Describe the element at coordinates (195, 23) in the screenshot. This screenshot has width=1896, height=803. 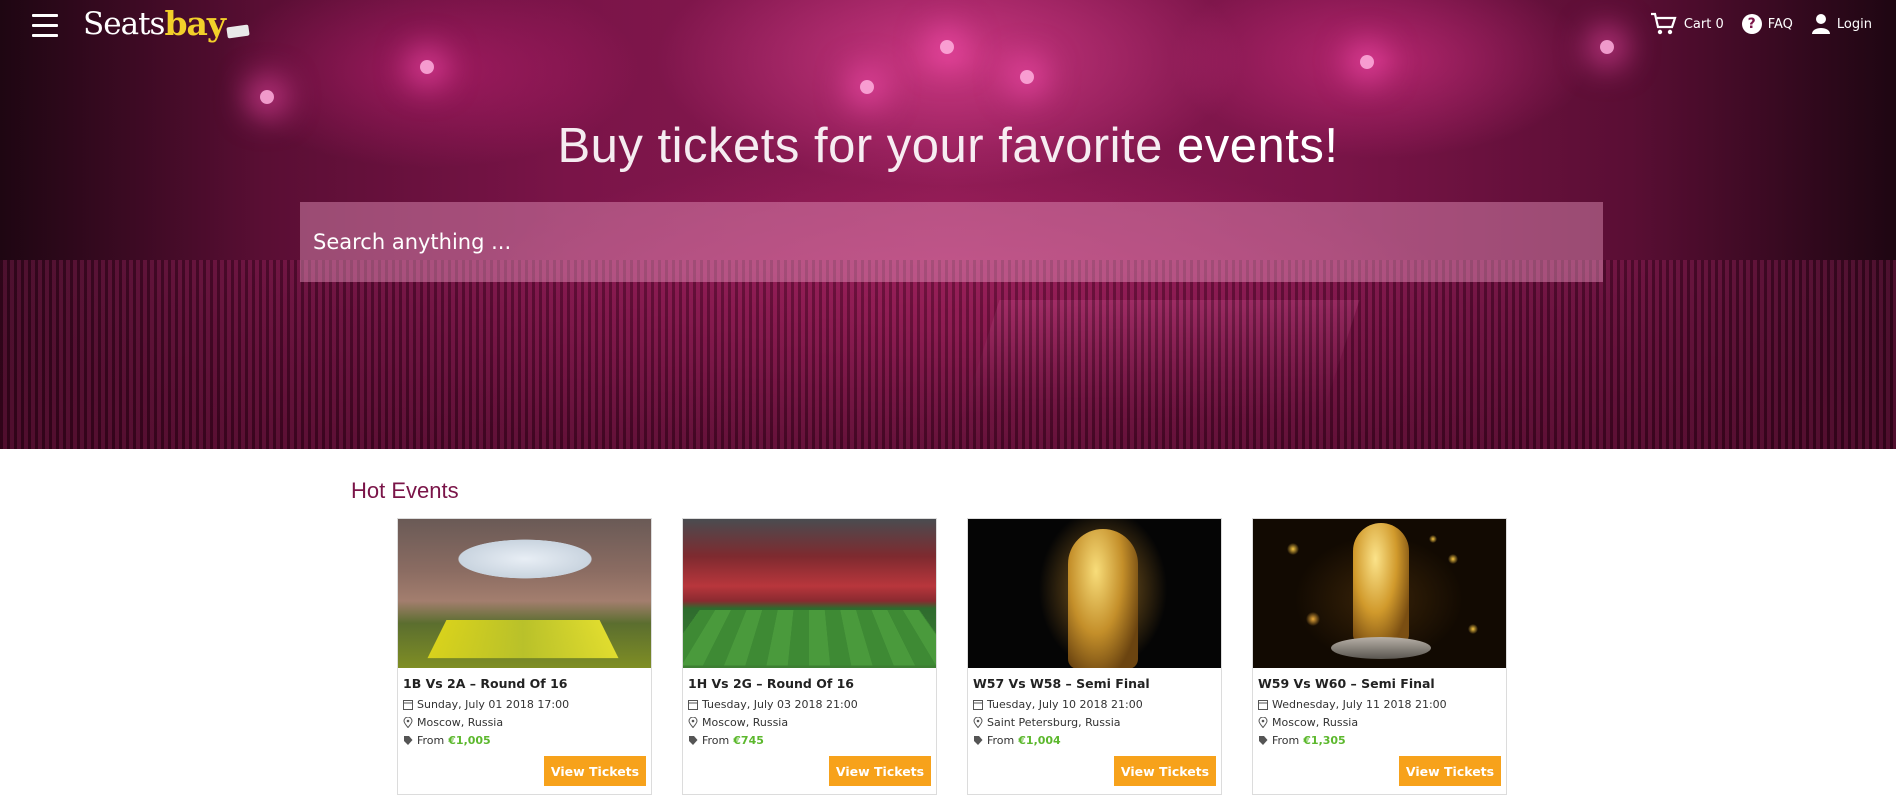
I see `logo-text-bay: bay` at that location.